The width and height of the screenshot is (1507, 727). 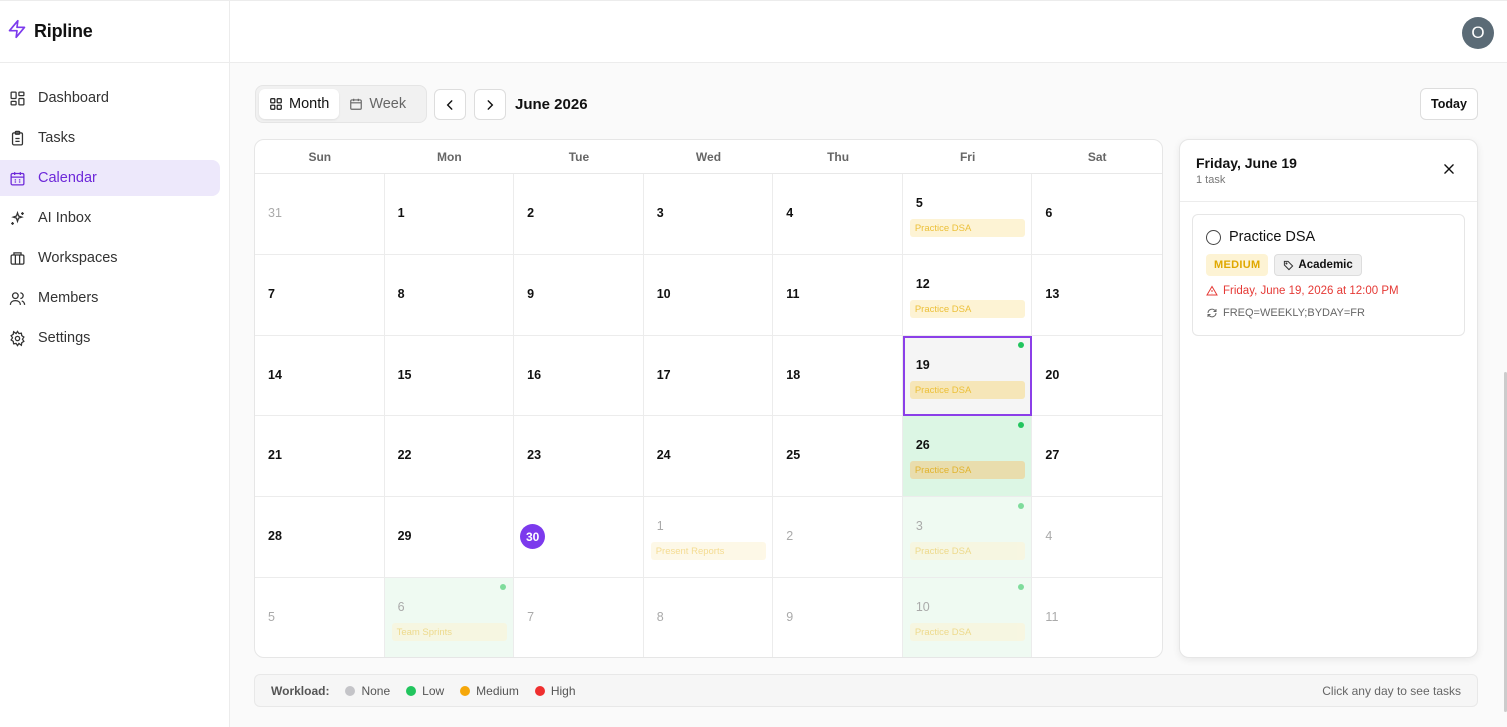 What do you see at coordinates (579, 457) in the screenshot?
I see `calendar-day: 23` at bounding box center [579, 457].